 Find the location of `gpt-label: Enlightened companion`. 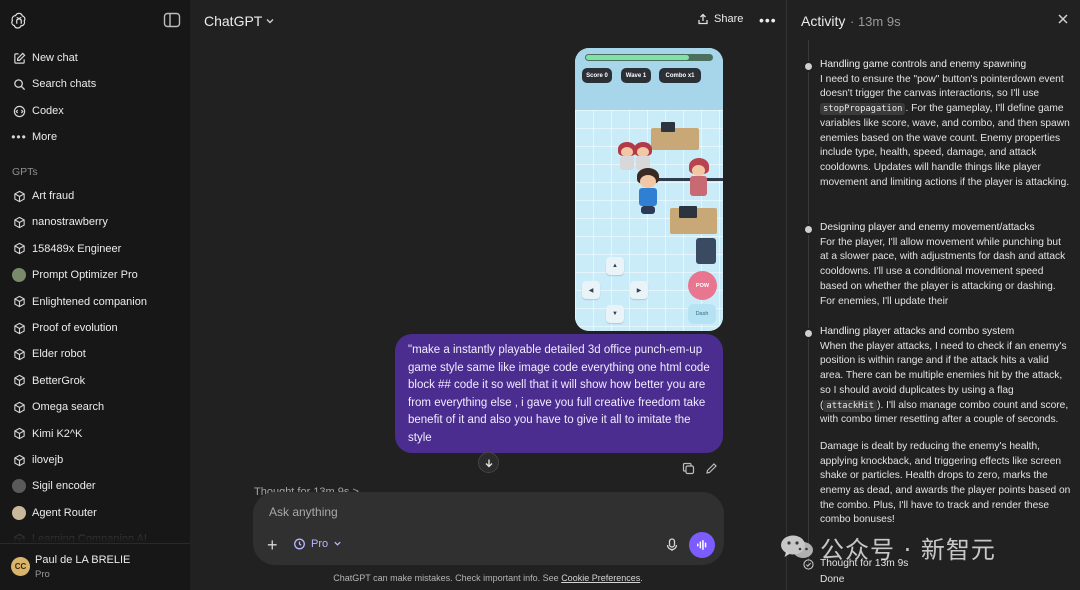

gpt-label: Enlightened companion is located at coordinates (89, 301).